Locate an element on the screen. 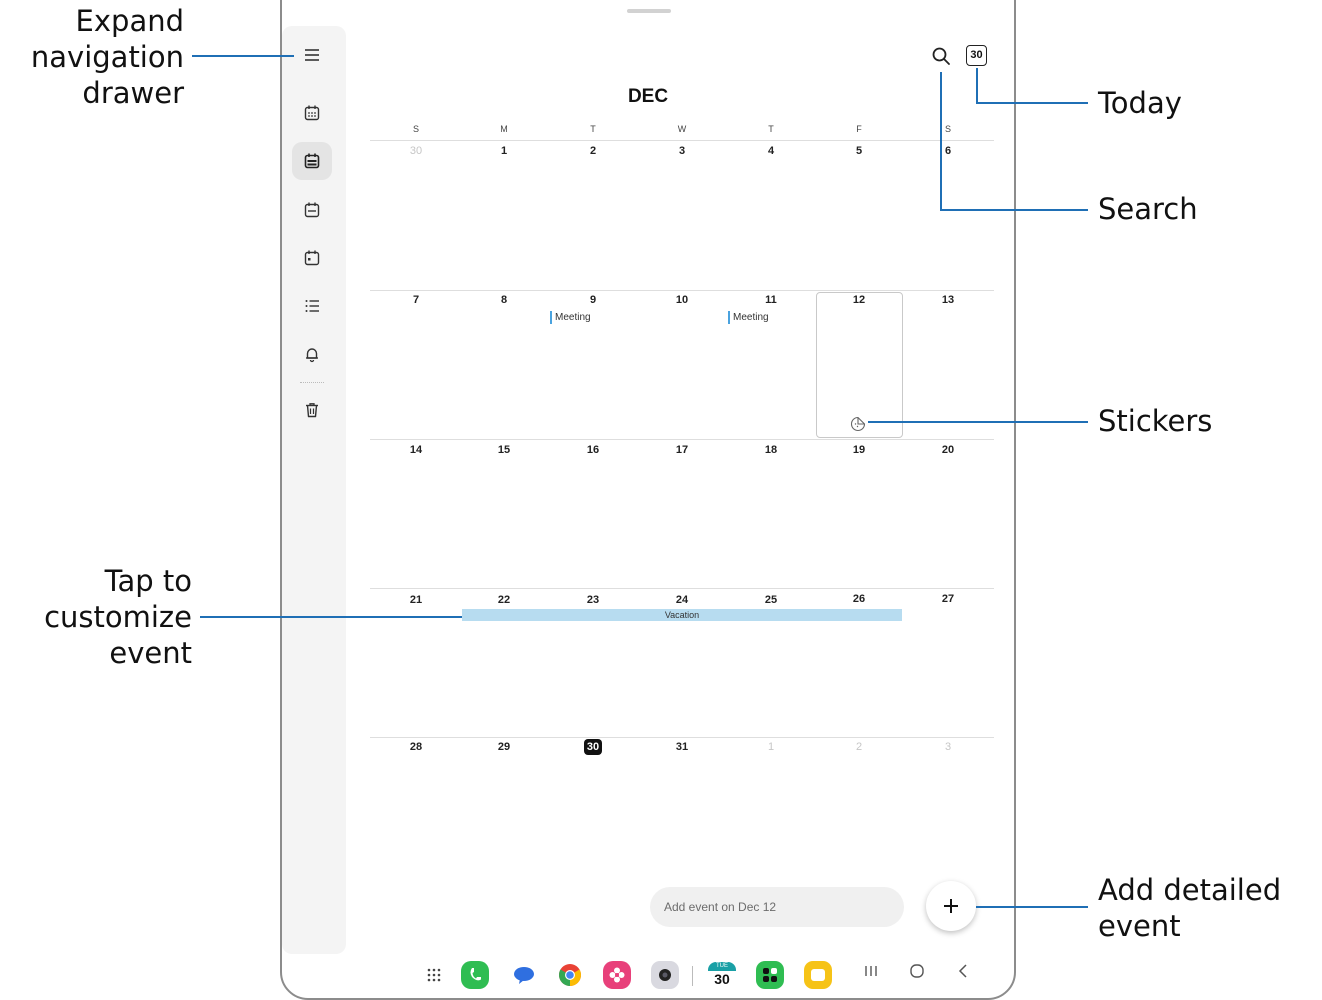  day-cell: 15 is located at coordinates (504, 450).